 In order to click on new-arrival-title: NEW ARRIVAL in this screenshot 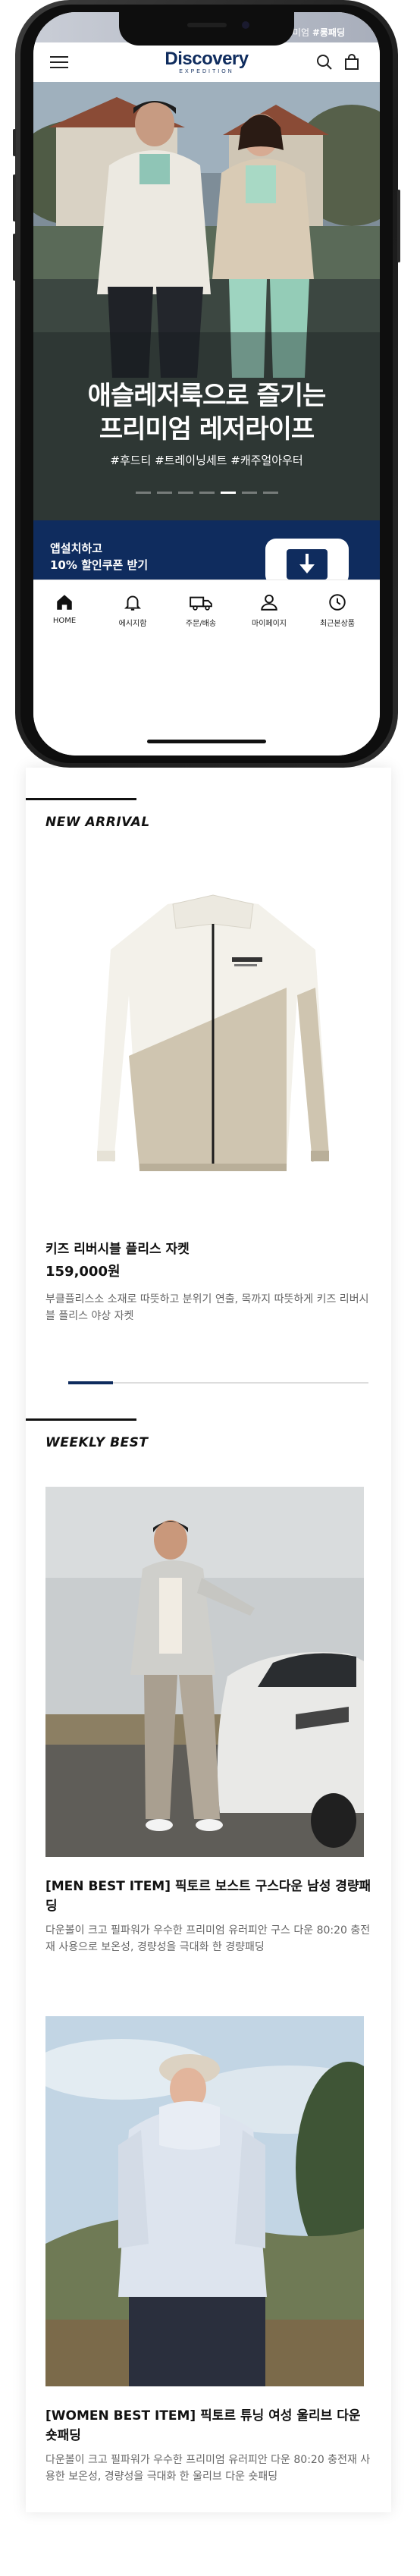, I will do `click(97, 822)`.